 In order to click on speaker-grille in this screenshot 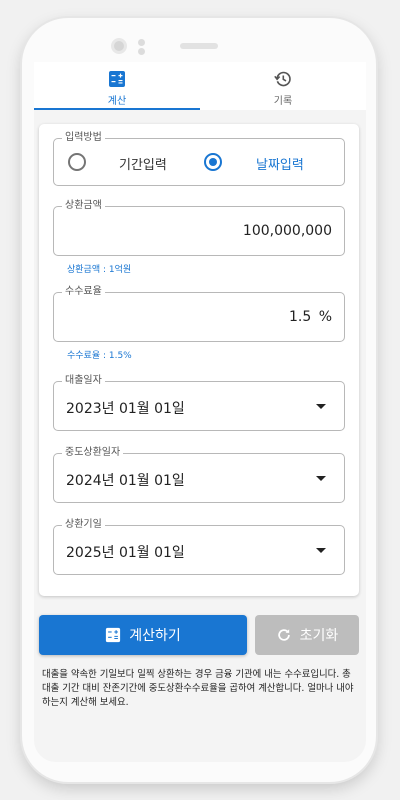, I will do `click(199, 46)`.